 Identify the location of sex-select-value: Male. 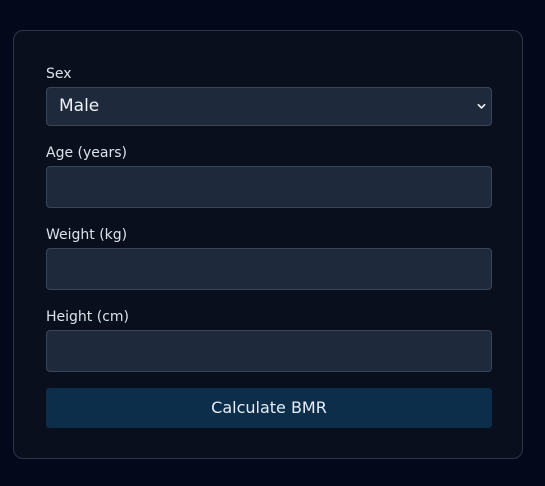
(79, 106).